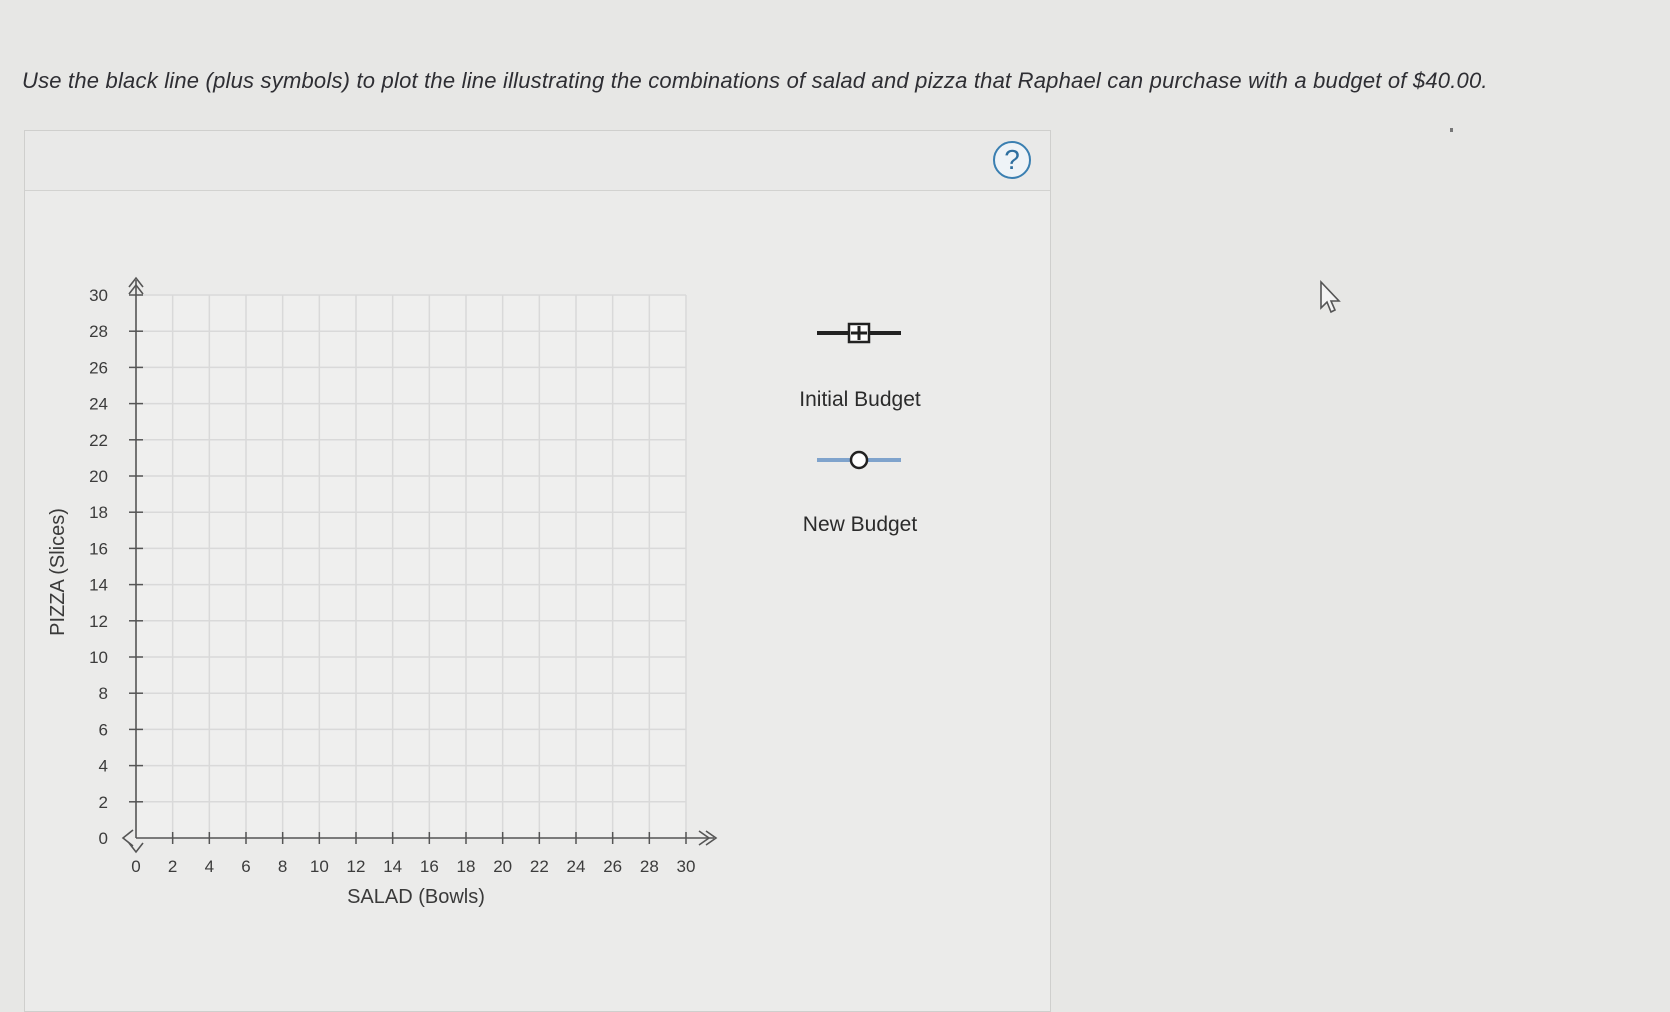 This screenshot has height=1012, width=1670. What do you see at coordinates (98, 295) in the screenshot?
I see `y-tick-label: 30` at bounding box center [98, 295].